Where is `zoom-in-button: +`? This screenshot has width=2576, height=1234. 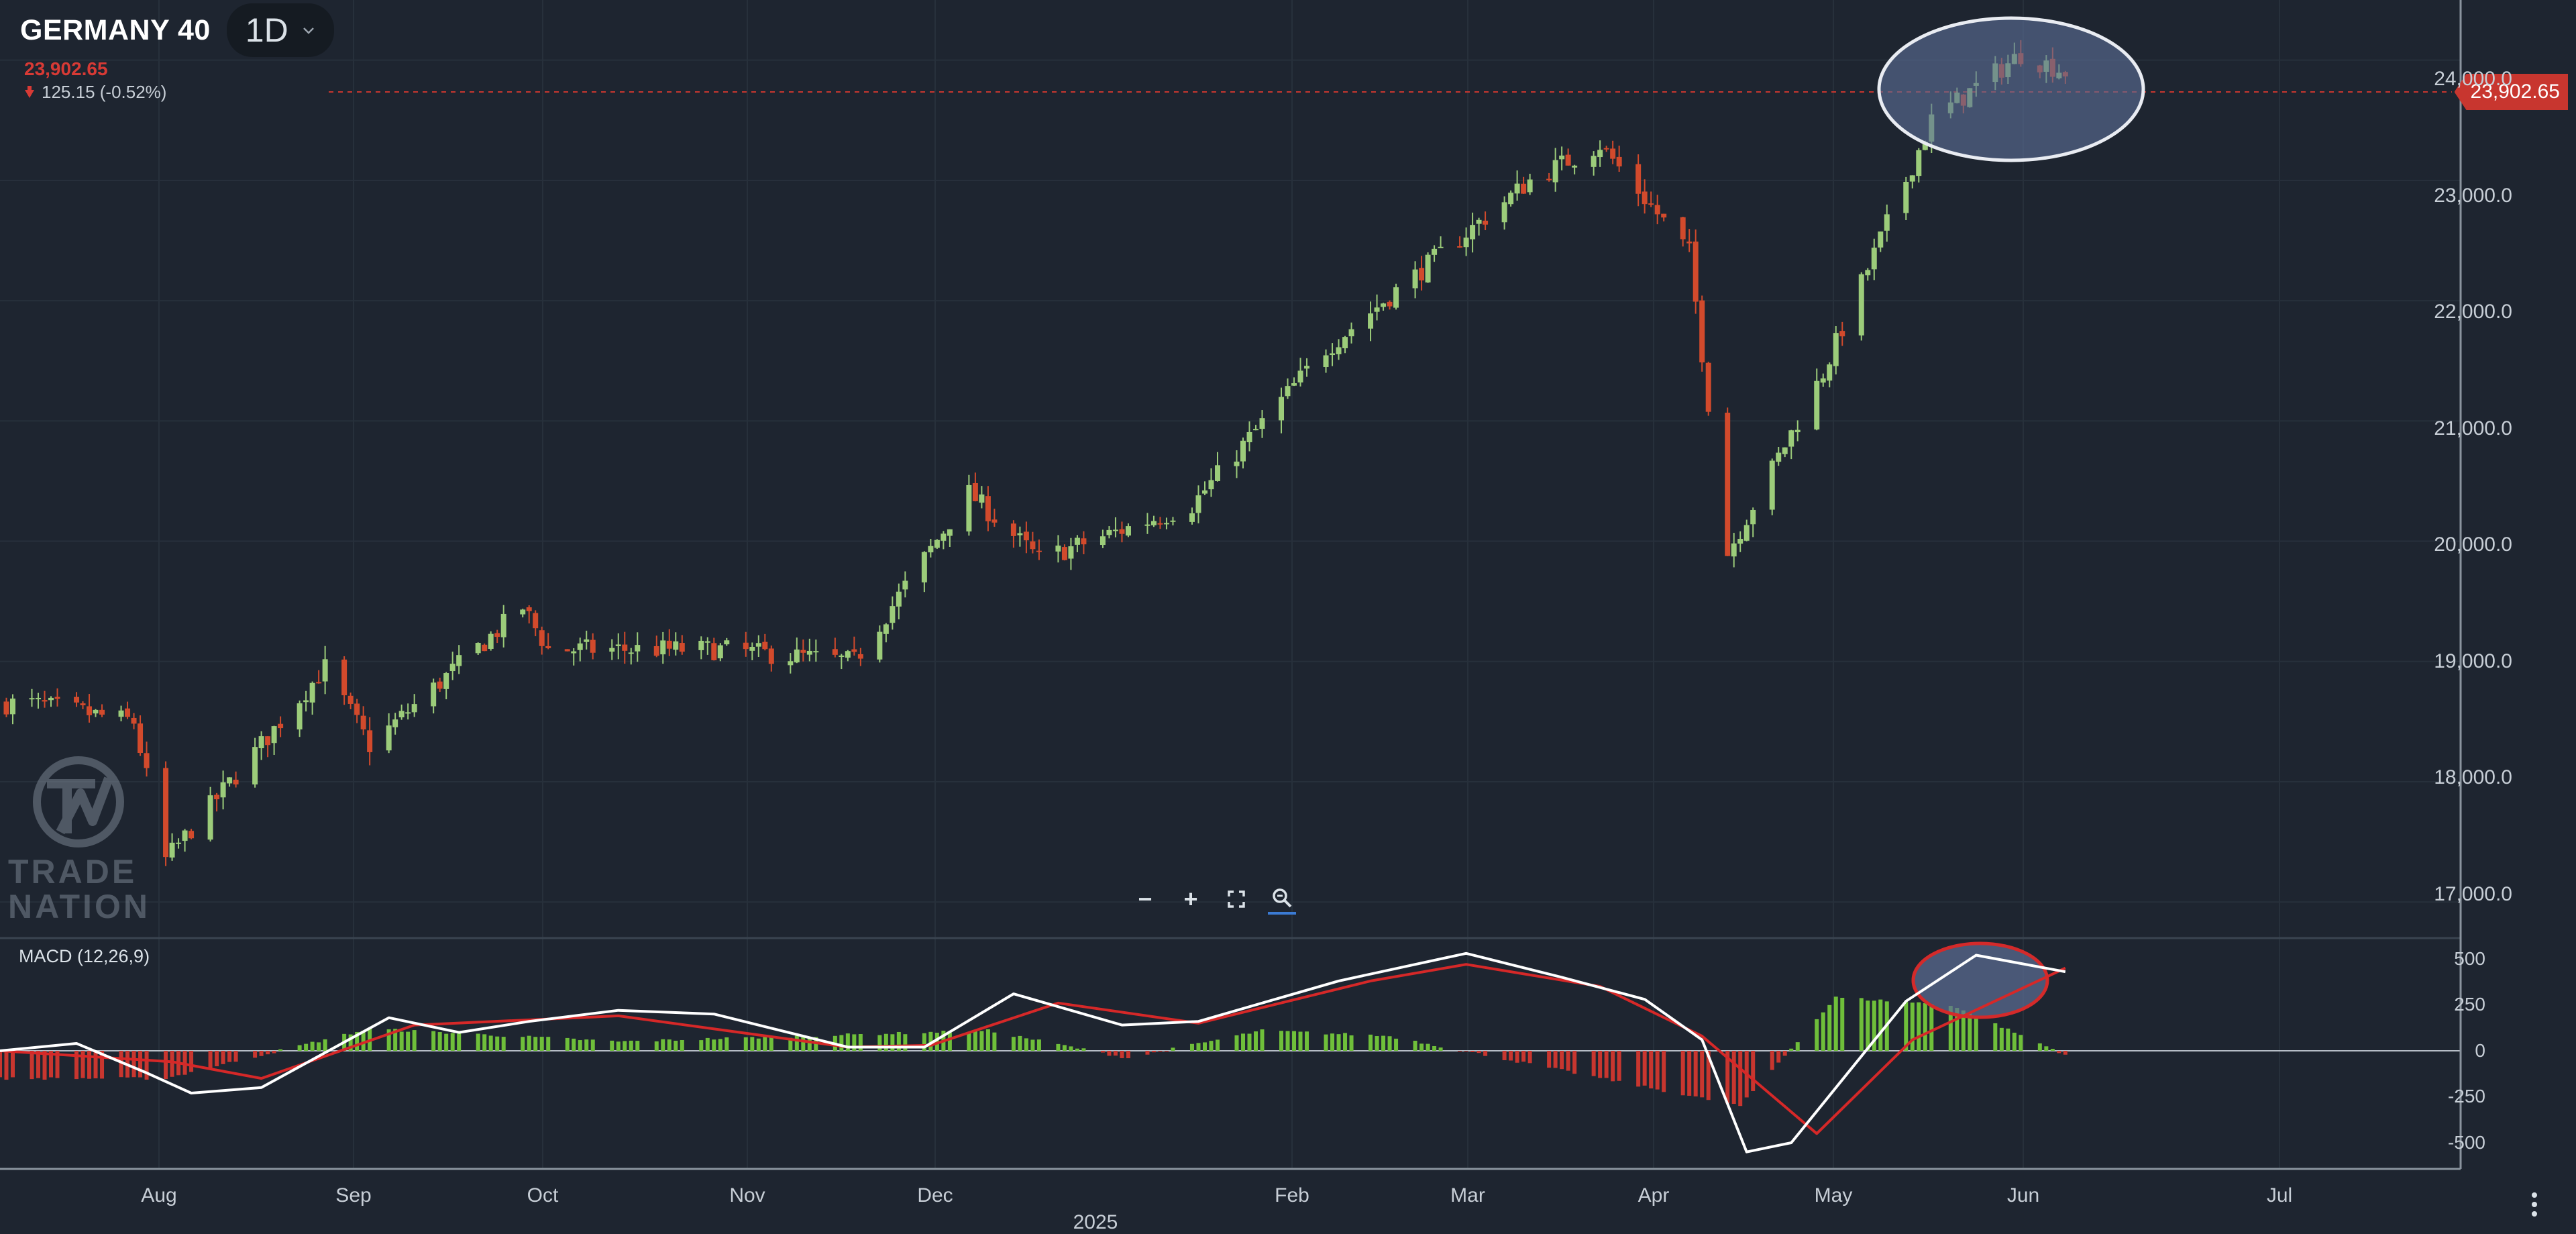
zoom-in-button: + is located at coordinates (1191, 899).